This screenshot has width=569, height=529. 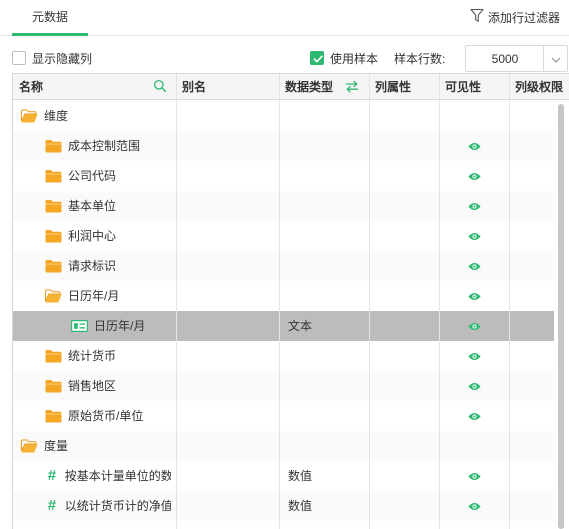 I want to click on name-cell: 公司代码, so click(x=108, y=176).